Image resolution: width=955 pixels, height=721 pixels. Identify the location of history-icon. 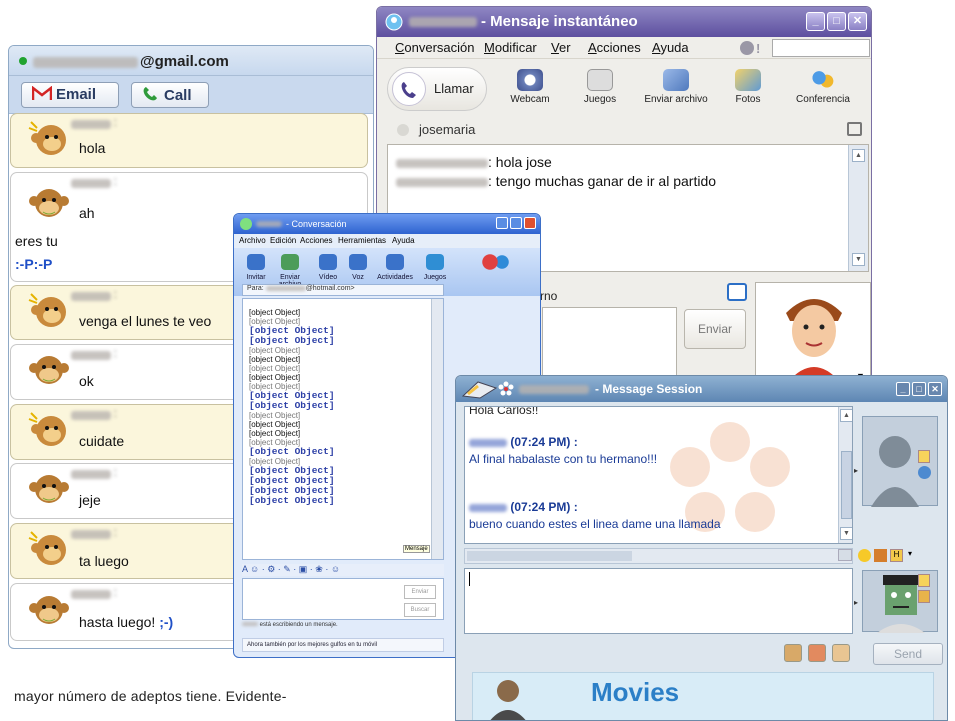
(841, 653).